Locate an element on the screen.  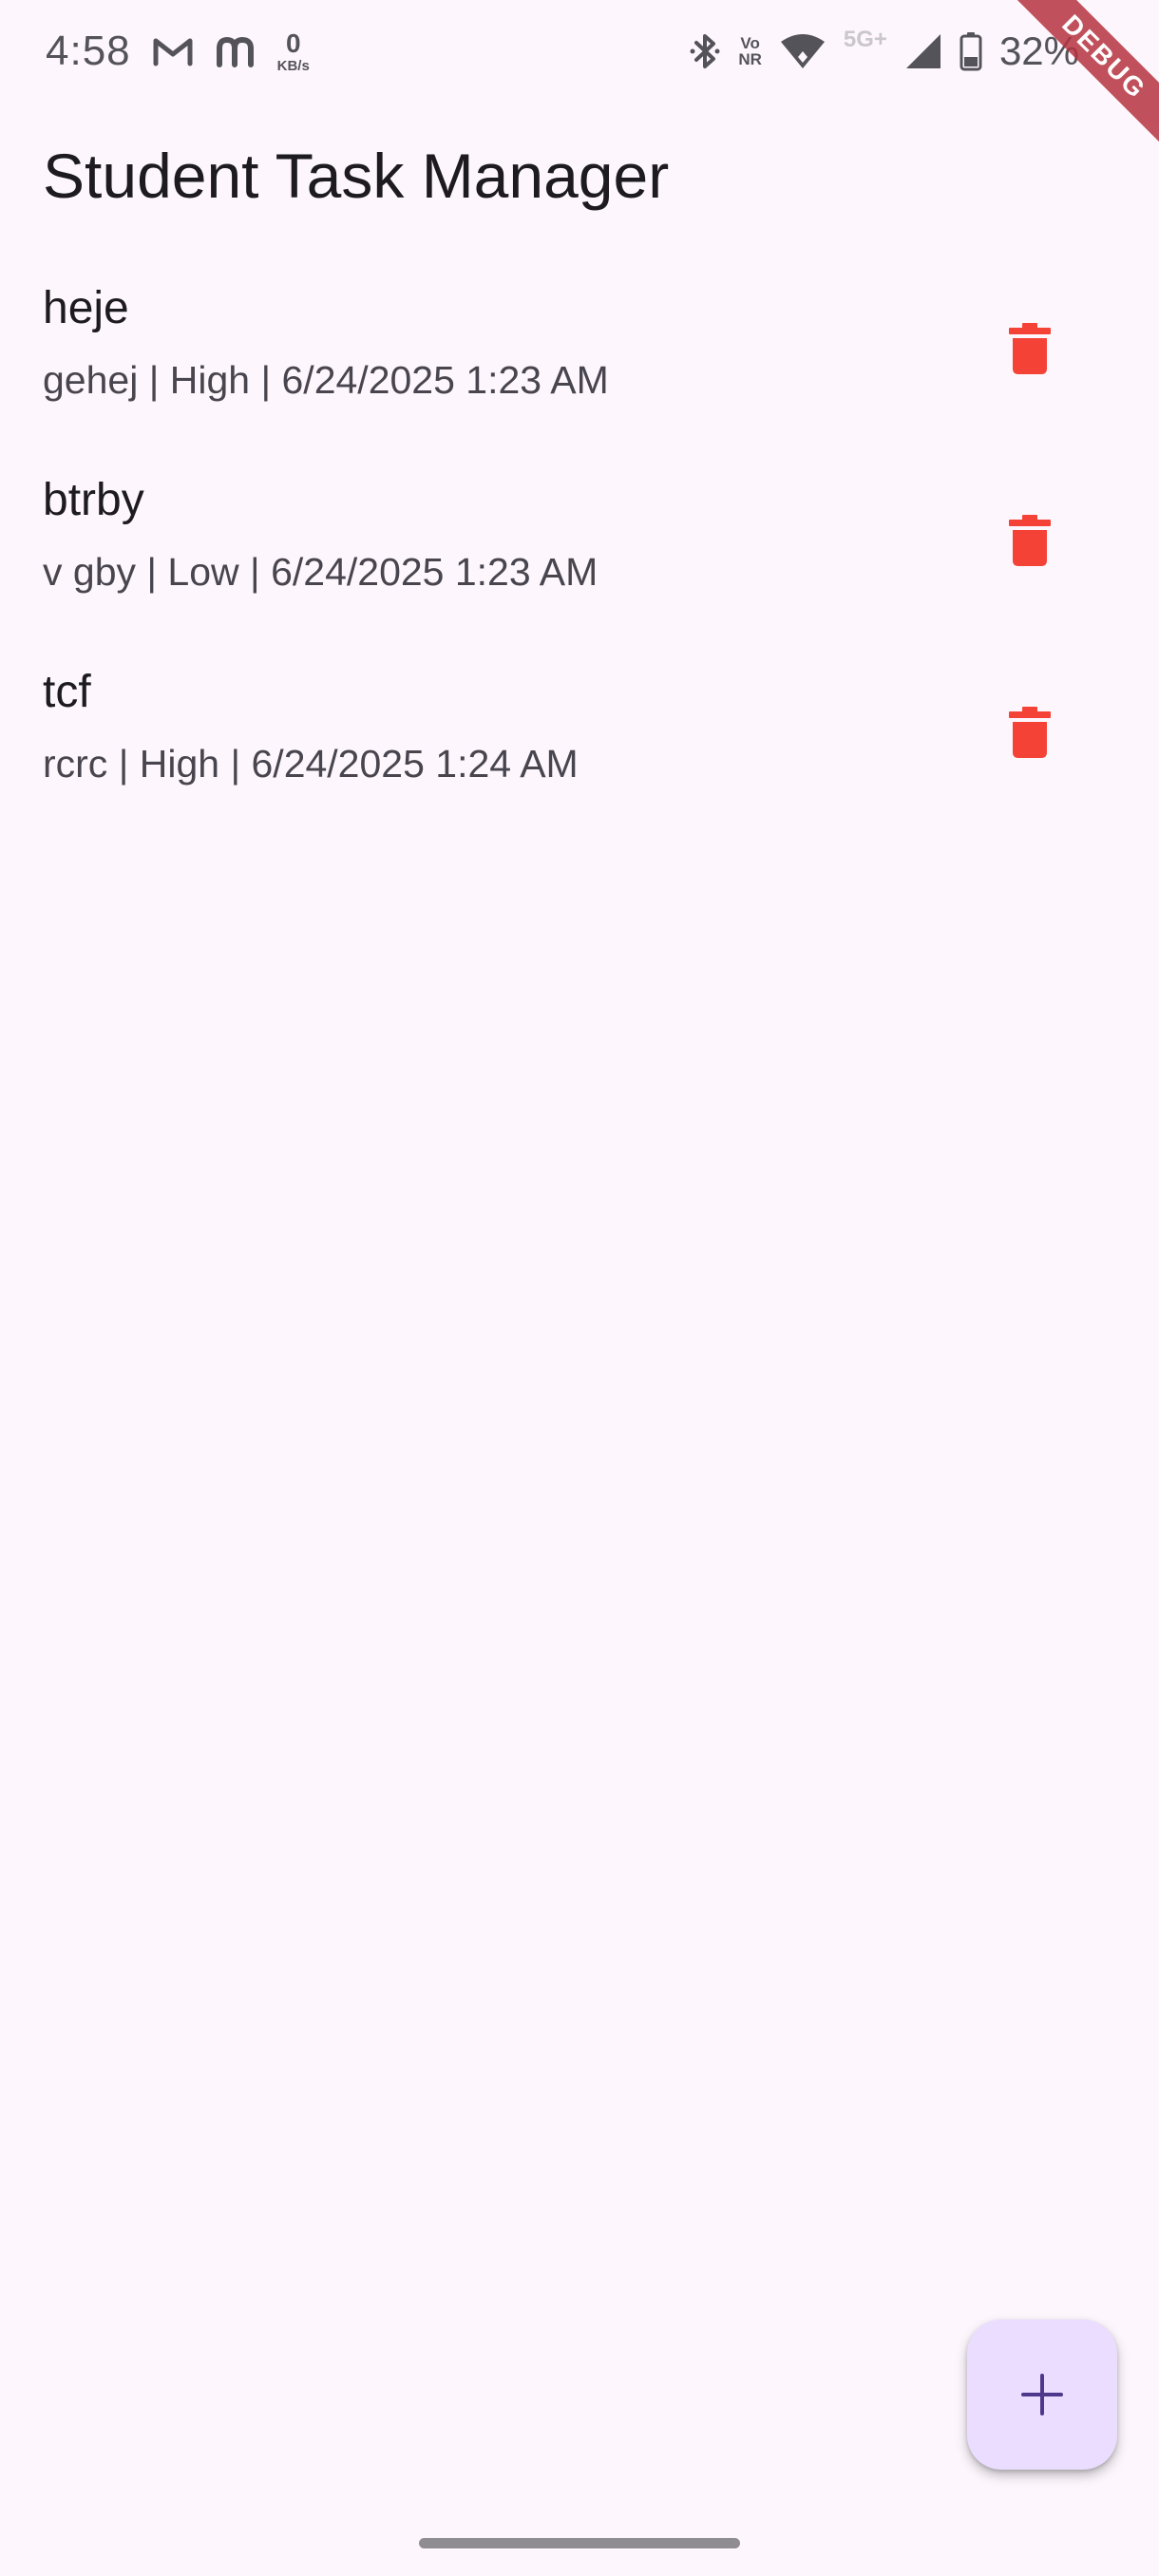
add-task-fab is located at coordinates (1042, 2395).